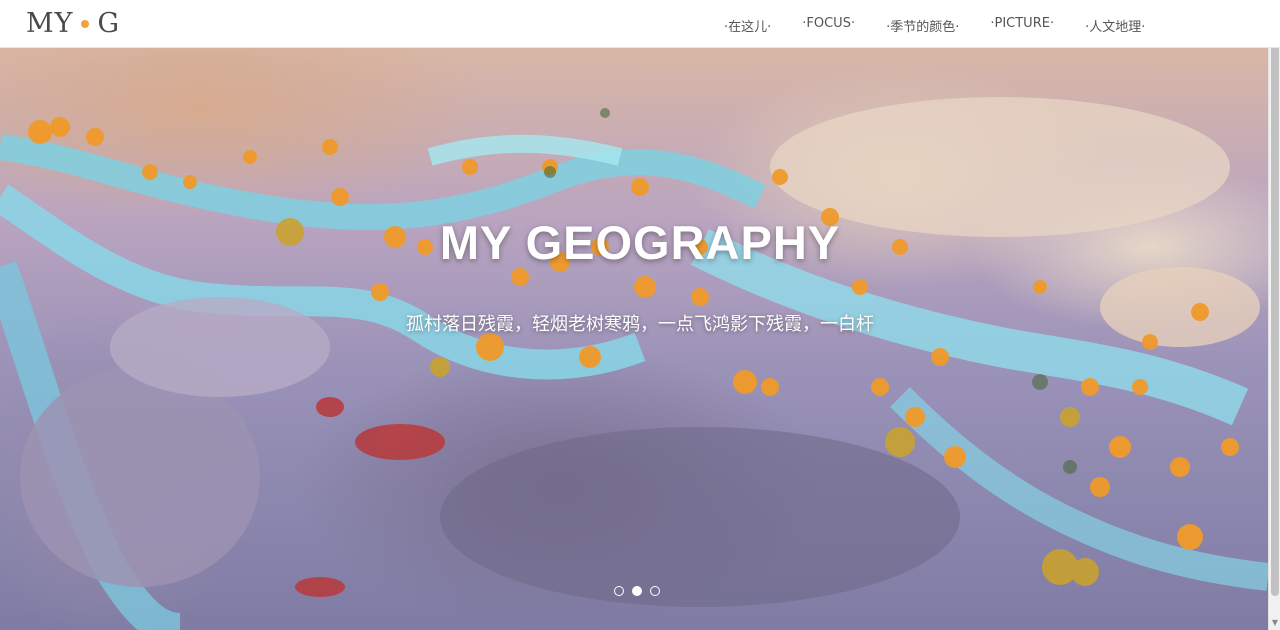 The width and height of the screenshot is (1280, 630). I want to click on page-scrollbar: ▲ ▼, so click(1274, 315).